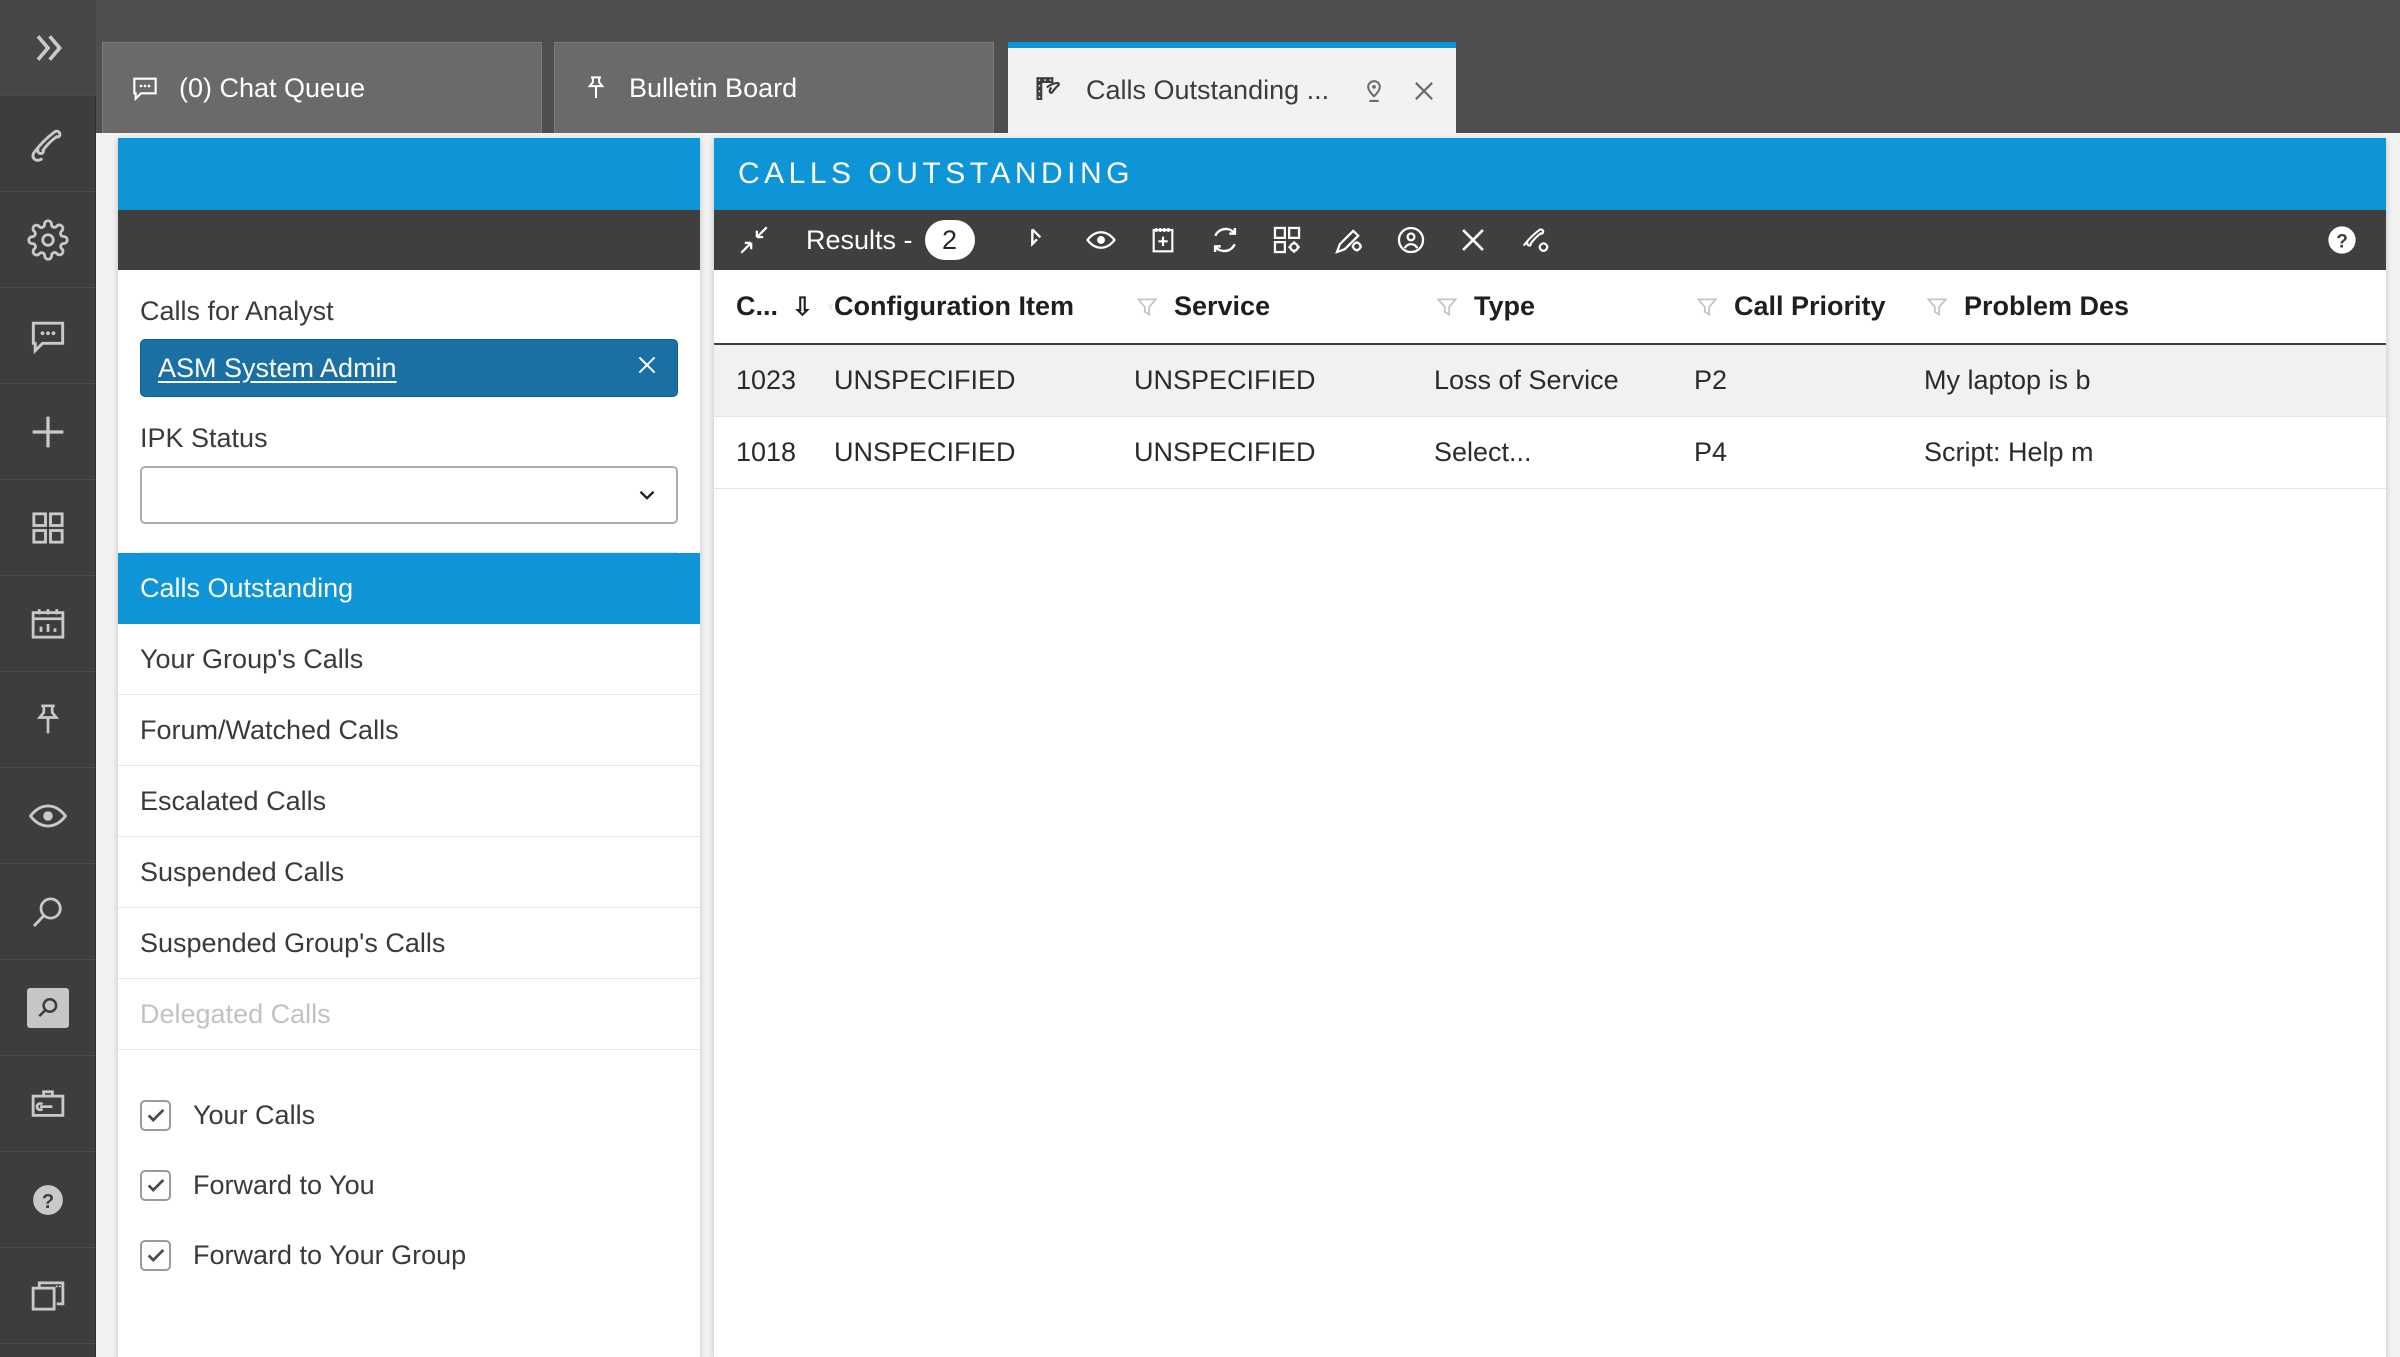 Image resolution: width=2400 pixels, height=1357 pixels. I want to click on search-icon, so click(47, 911).